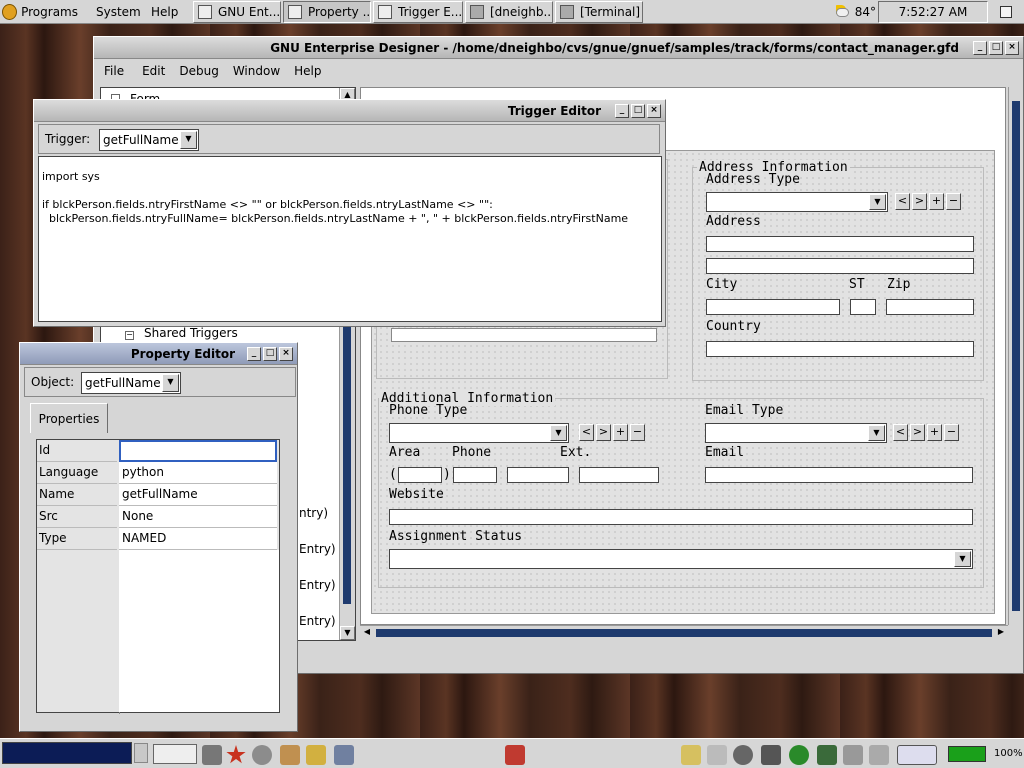  What do you see at coordinates (619, 475) in the screenshot?
I see `ext-field` at bounding box center [619, 475].